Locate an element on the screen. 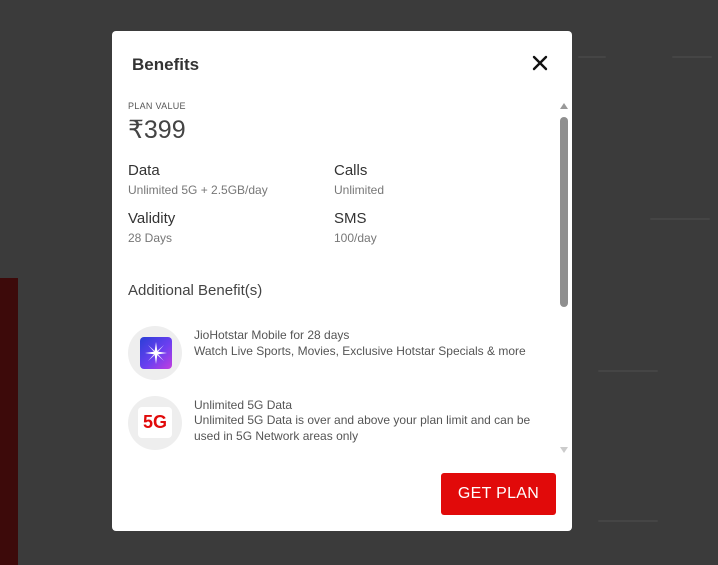  scroll-up-arrow-icon is located at coordinates (564, 106).